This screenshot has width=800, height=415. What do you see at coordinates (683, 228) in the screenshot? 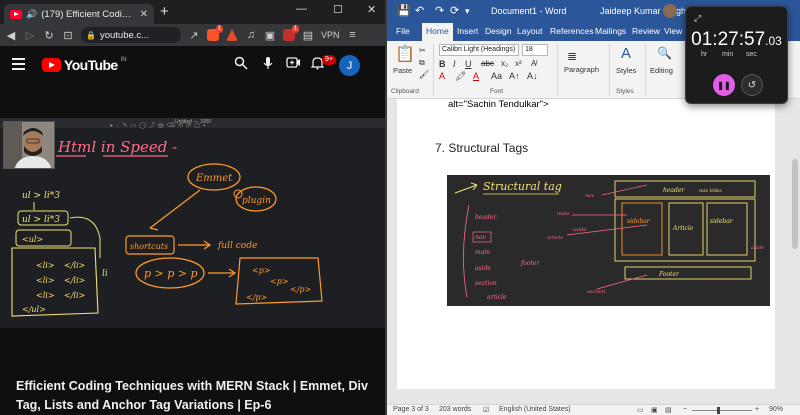
I see `svg-text: Article` at bounding box center [683, 228].